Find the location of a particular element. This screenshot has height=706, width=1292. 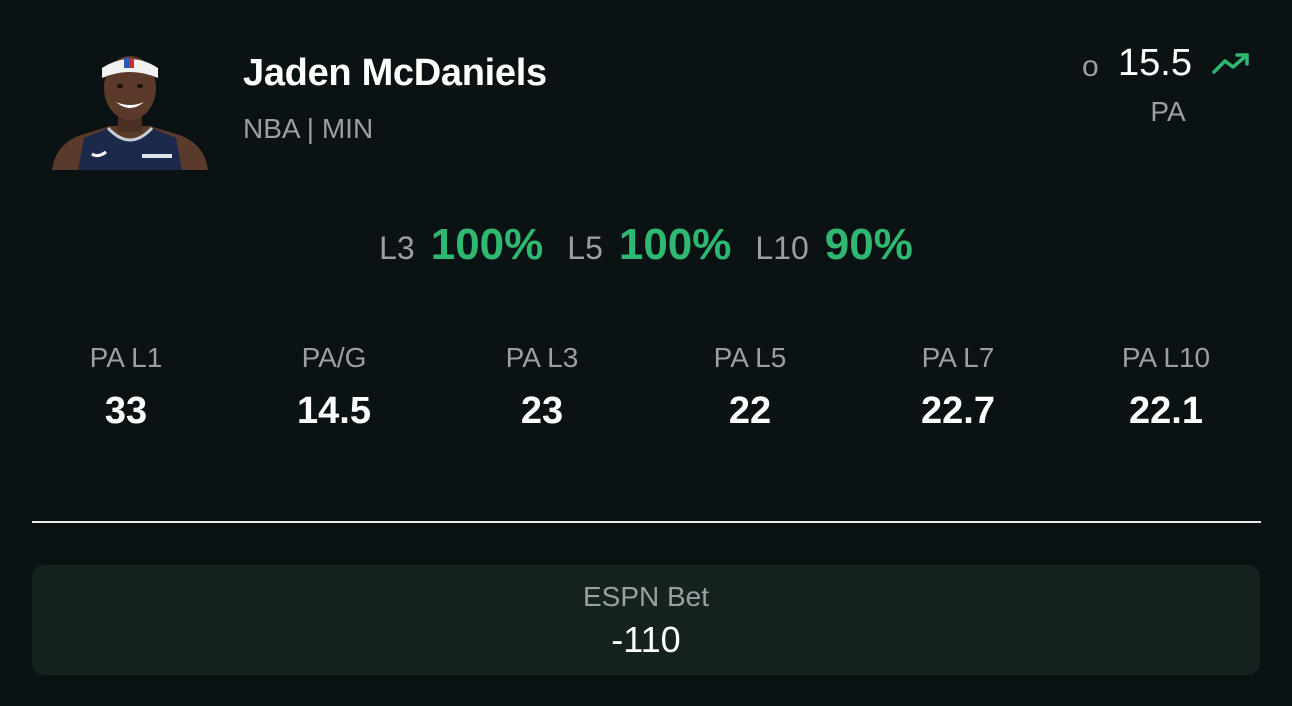

sportsbook-odds: -110 is located at coordinates (646, 639).